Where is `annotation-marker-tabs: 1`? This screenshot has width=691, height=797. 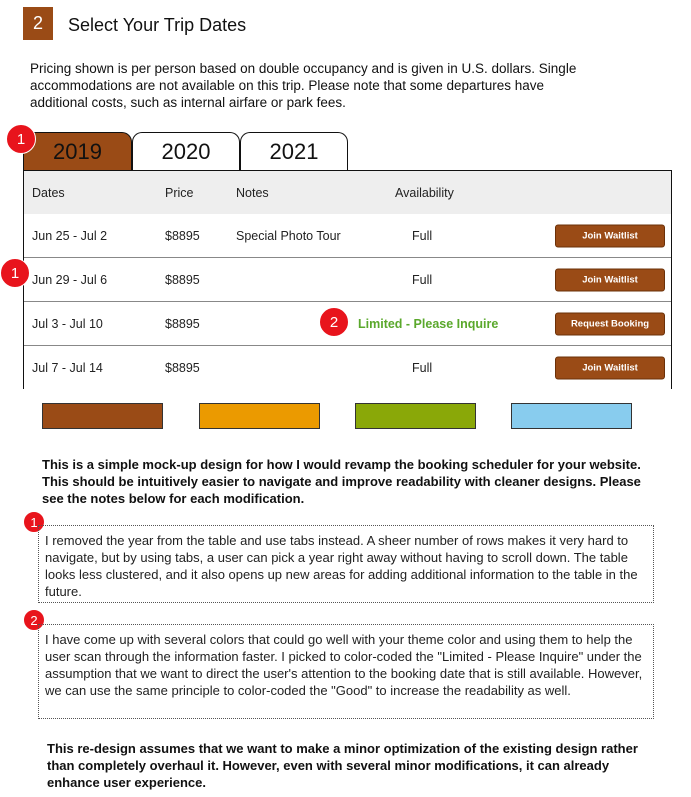 annotation-marker-tabs: 1 is located at coordinates (21, 139).